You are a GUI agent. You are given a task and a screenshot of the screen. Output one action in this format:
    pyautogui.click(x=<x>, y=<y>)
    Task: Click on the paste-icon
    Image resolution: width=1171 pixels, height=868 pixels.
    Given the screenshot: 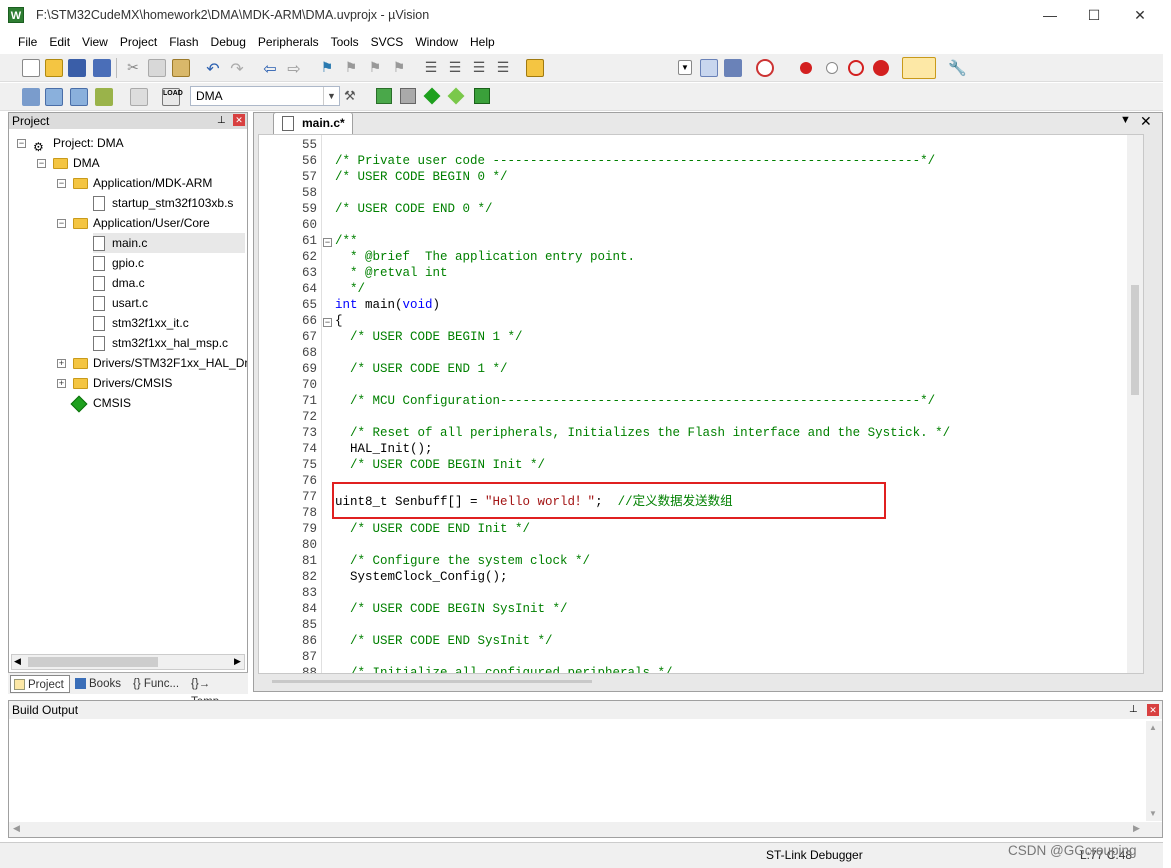 What is the action you would take?
    pyautogui.click(x=181, y=68)
    